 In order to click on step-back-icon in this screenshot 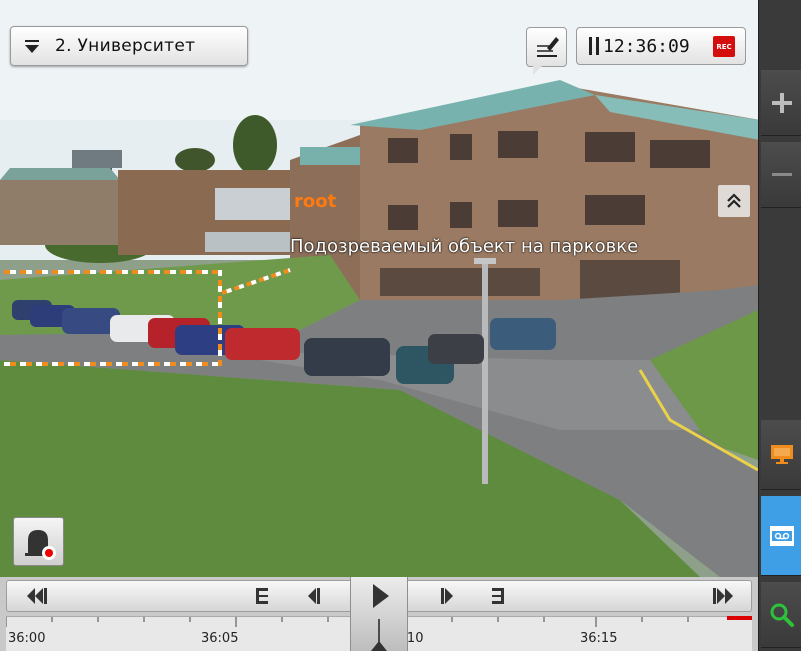, I will do `click(314, 596)`.